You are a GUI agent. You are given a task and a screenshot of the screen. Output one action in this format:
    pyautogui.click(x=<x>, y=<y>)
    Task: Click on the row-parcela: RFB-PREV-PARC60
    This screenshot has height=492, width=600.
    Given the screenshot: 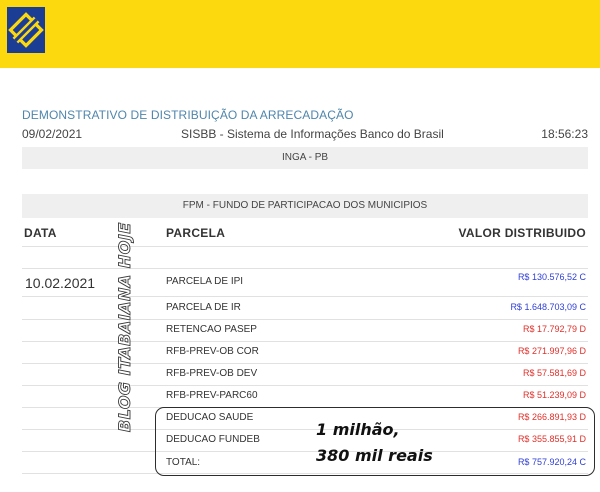 What is the action you would take?
    pyautogui.click(x=212, y=395)
    